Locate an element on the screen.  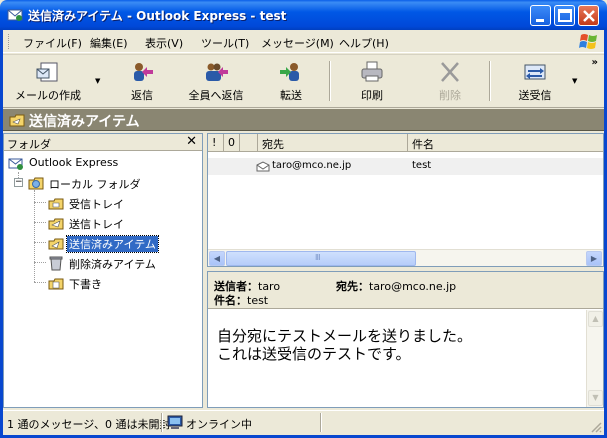
send-receive-icon is located at coordinates (535, 72).